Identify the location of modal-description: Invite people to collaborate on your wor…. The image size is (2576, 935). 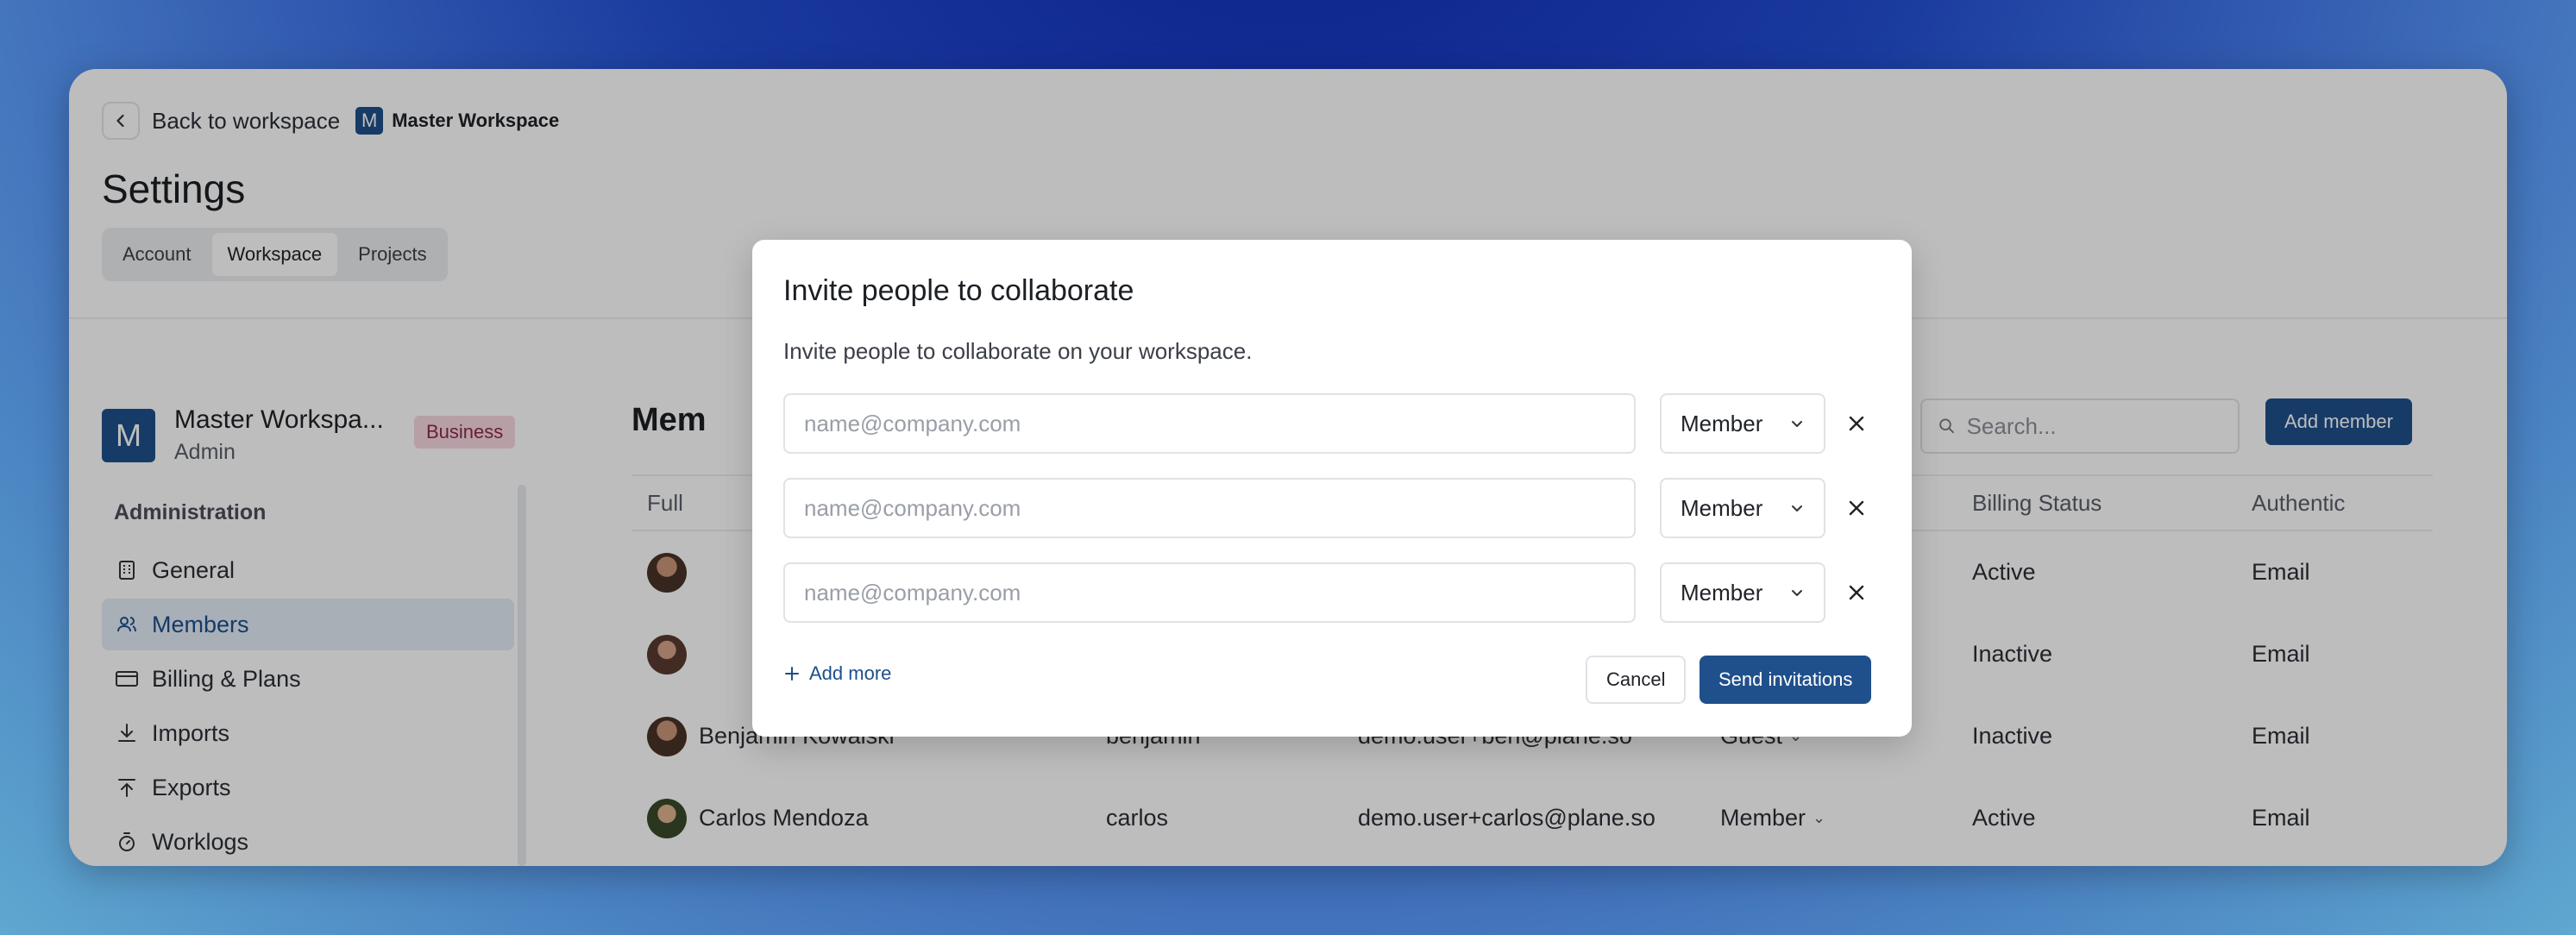
(1018, 351).